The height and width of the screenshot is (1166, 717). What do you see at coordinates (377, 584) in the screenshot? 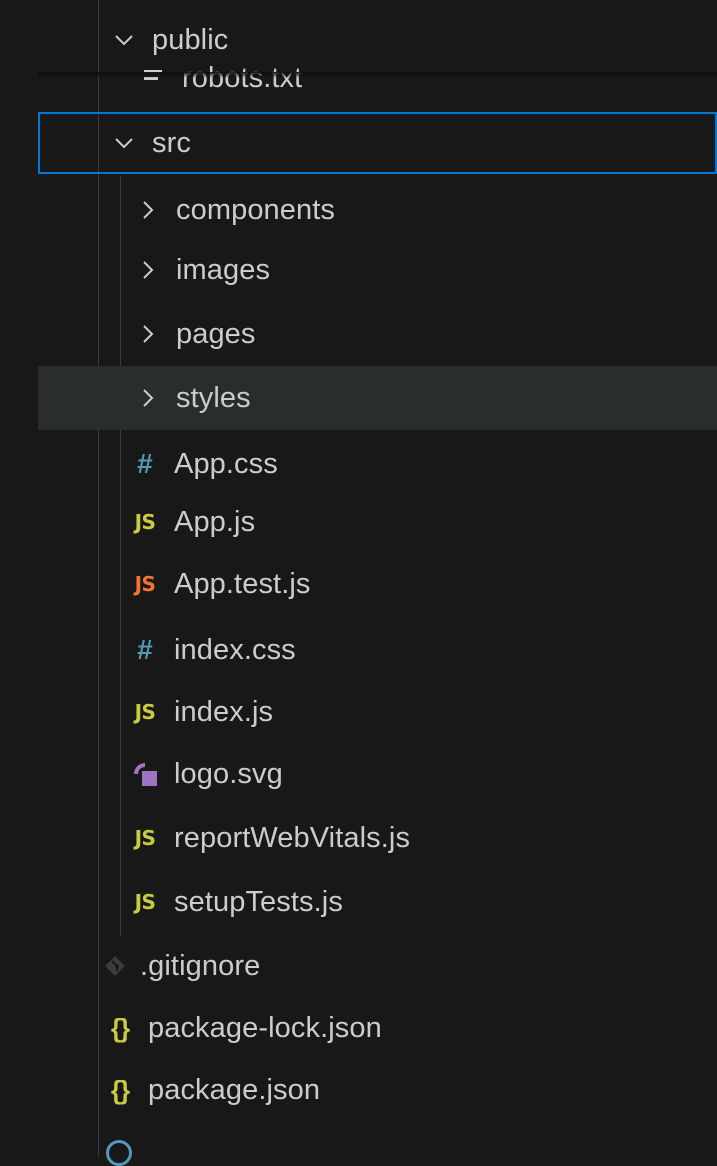
I see `tree-file-app-test-js: JS App.test.js` at bounding box center [377, 584].